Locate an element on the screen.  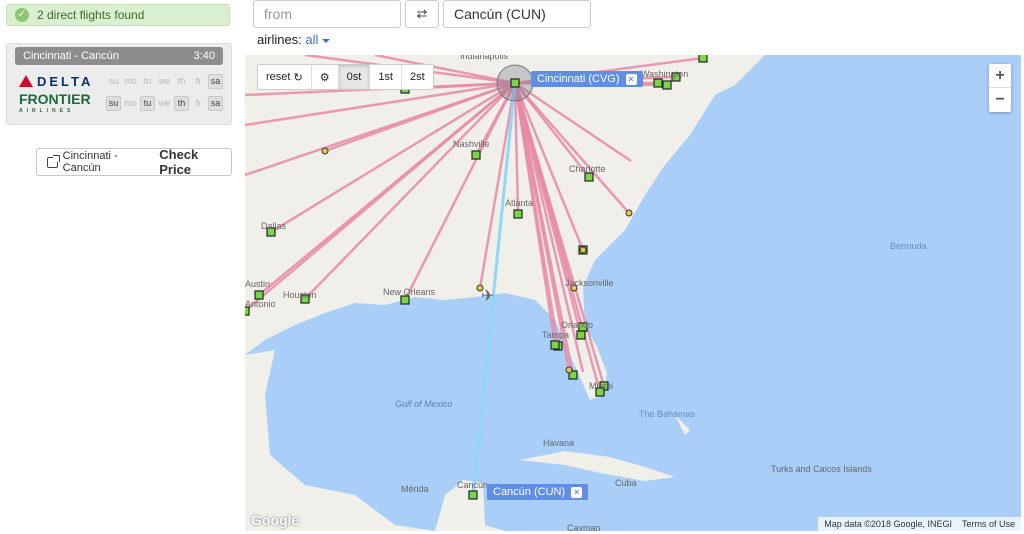
results-text: 2 direct flights found is located at coordinates (91, 15).